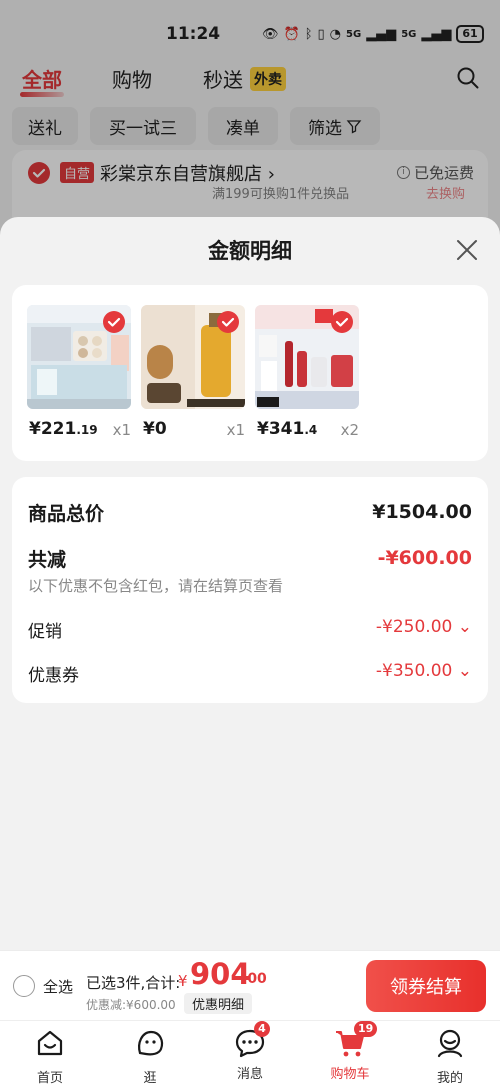  What do you see at coordinates (53, 676) in the screenshot?
I see `coupon-label: 优惠券` at bounding box center [53, 676].